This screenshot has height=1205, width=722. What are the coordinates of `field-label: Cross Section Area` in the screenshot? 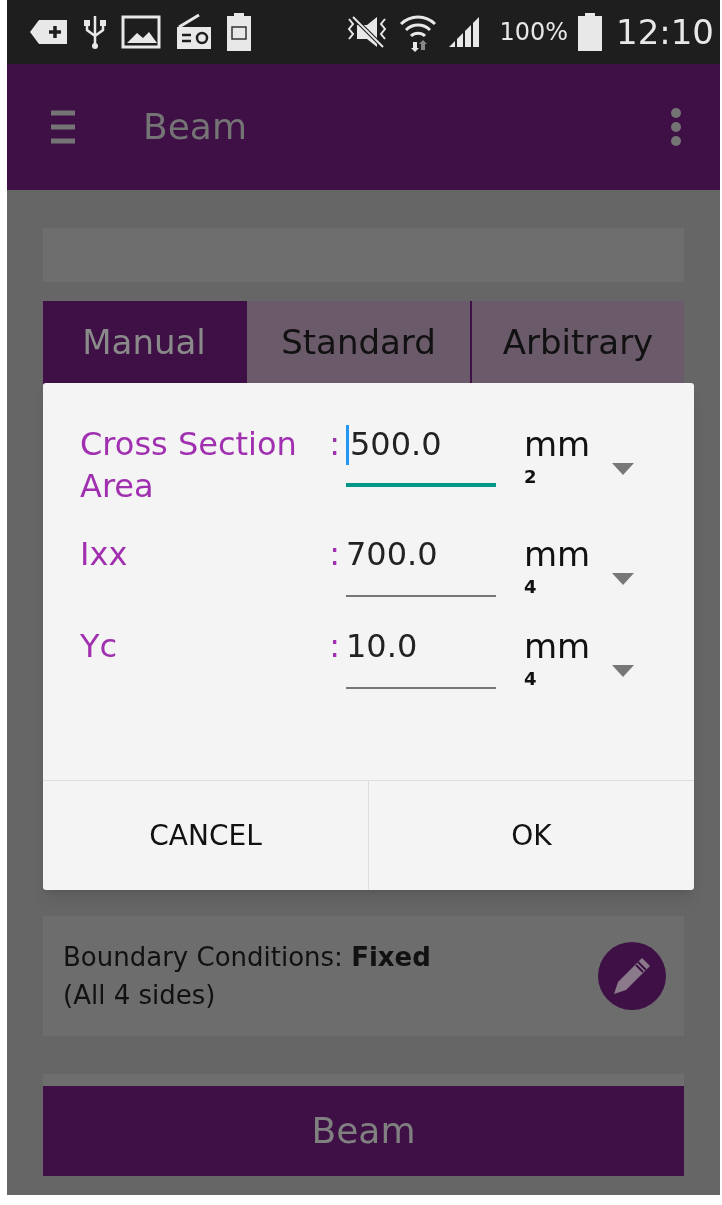 It's located at (189, 465).